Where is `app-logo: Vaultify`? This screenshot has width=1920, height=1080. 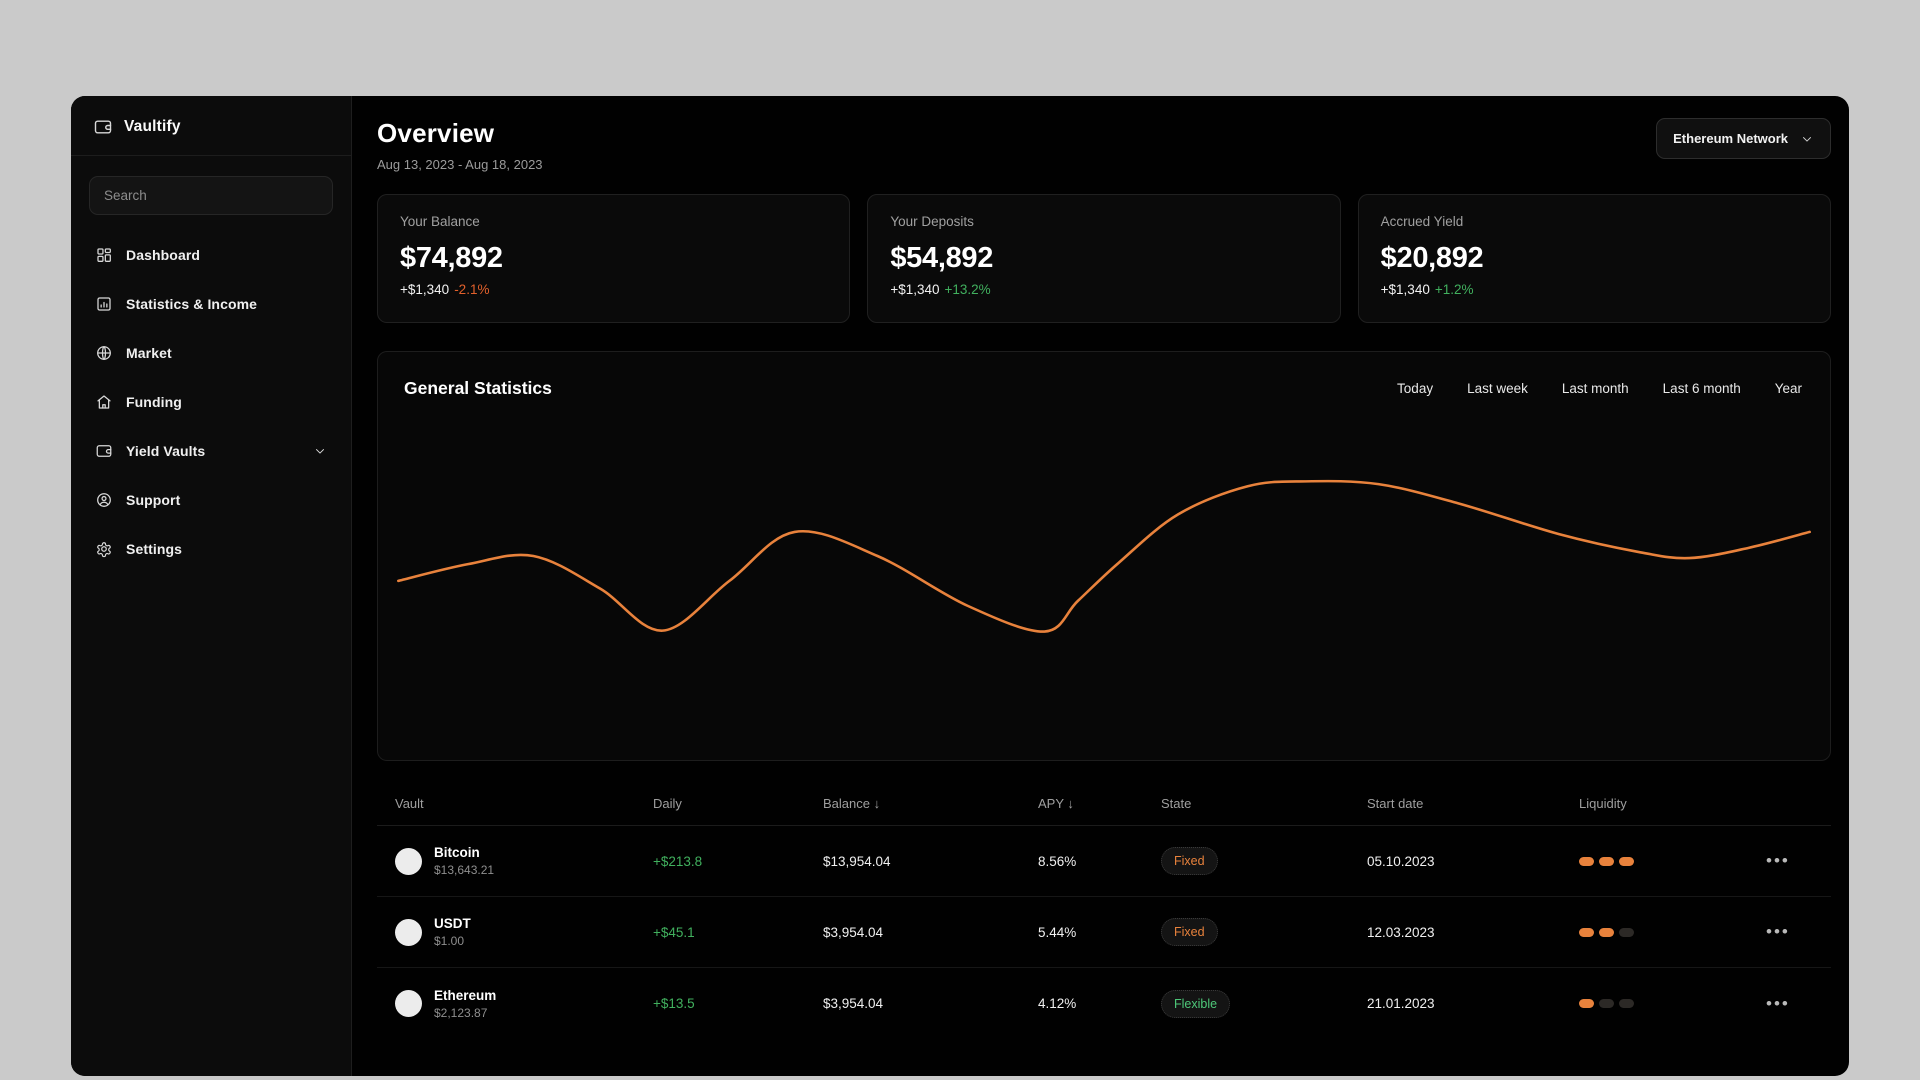 app-logo: Vaultify is located at coordinates (211, 126).